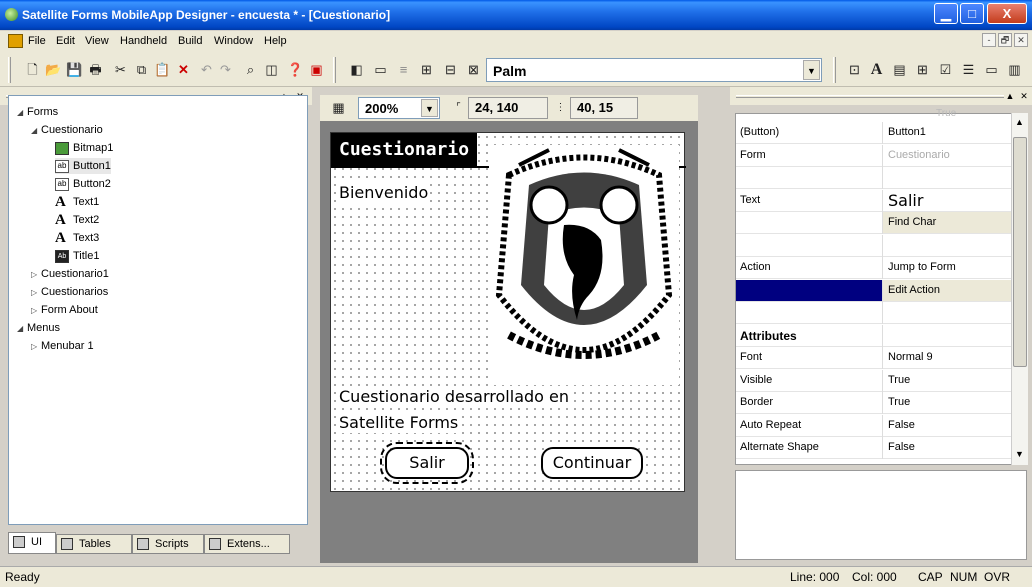 The height and width of the screenshot is (587, 1032). What do you see at coordinates (426, 69) in the screenshot?
I see `chart-icon: ⊞` at bounding box center [426, 69].